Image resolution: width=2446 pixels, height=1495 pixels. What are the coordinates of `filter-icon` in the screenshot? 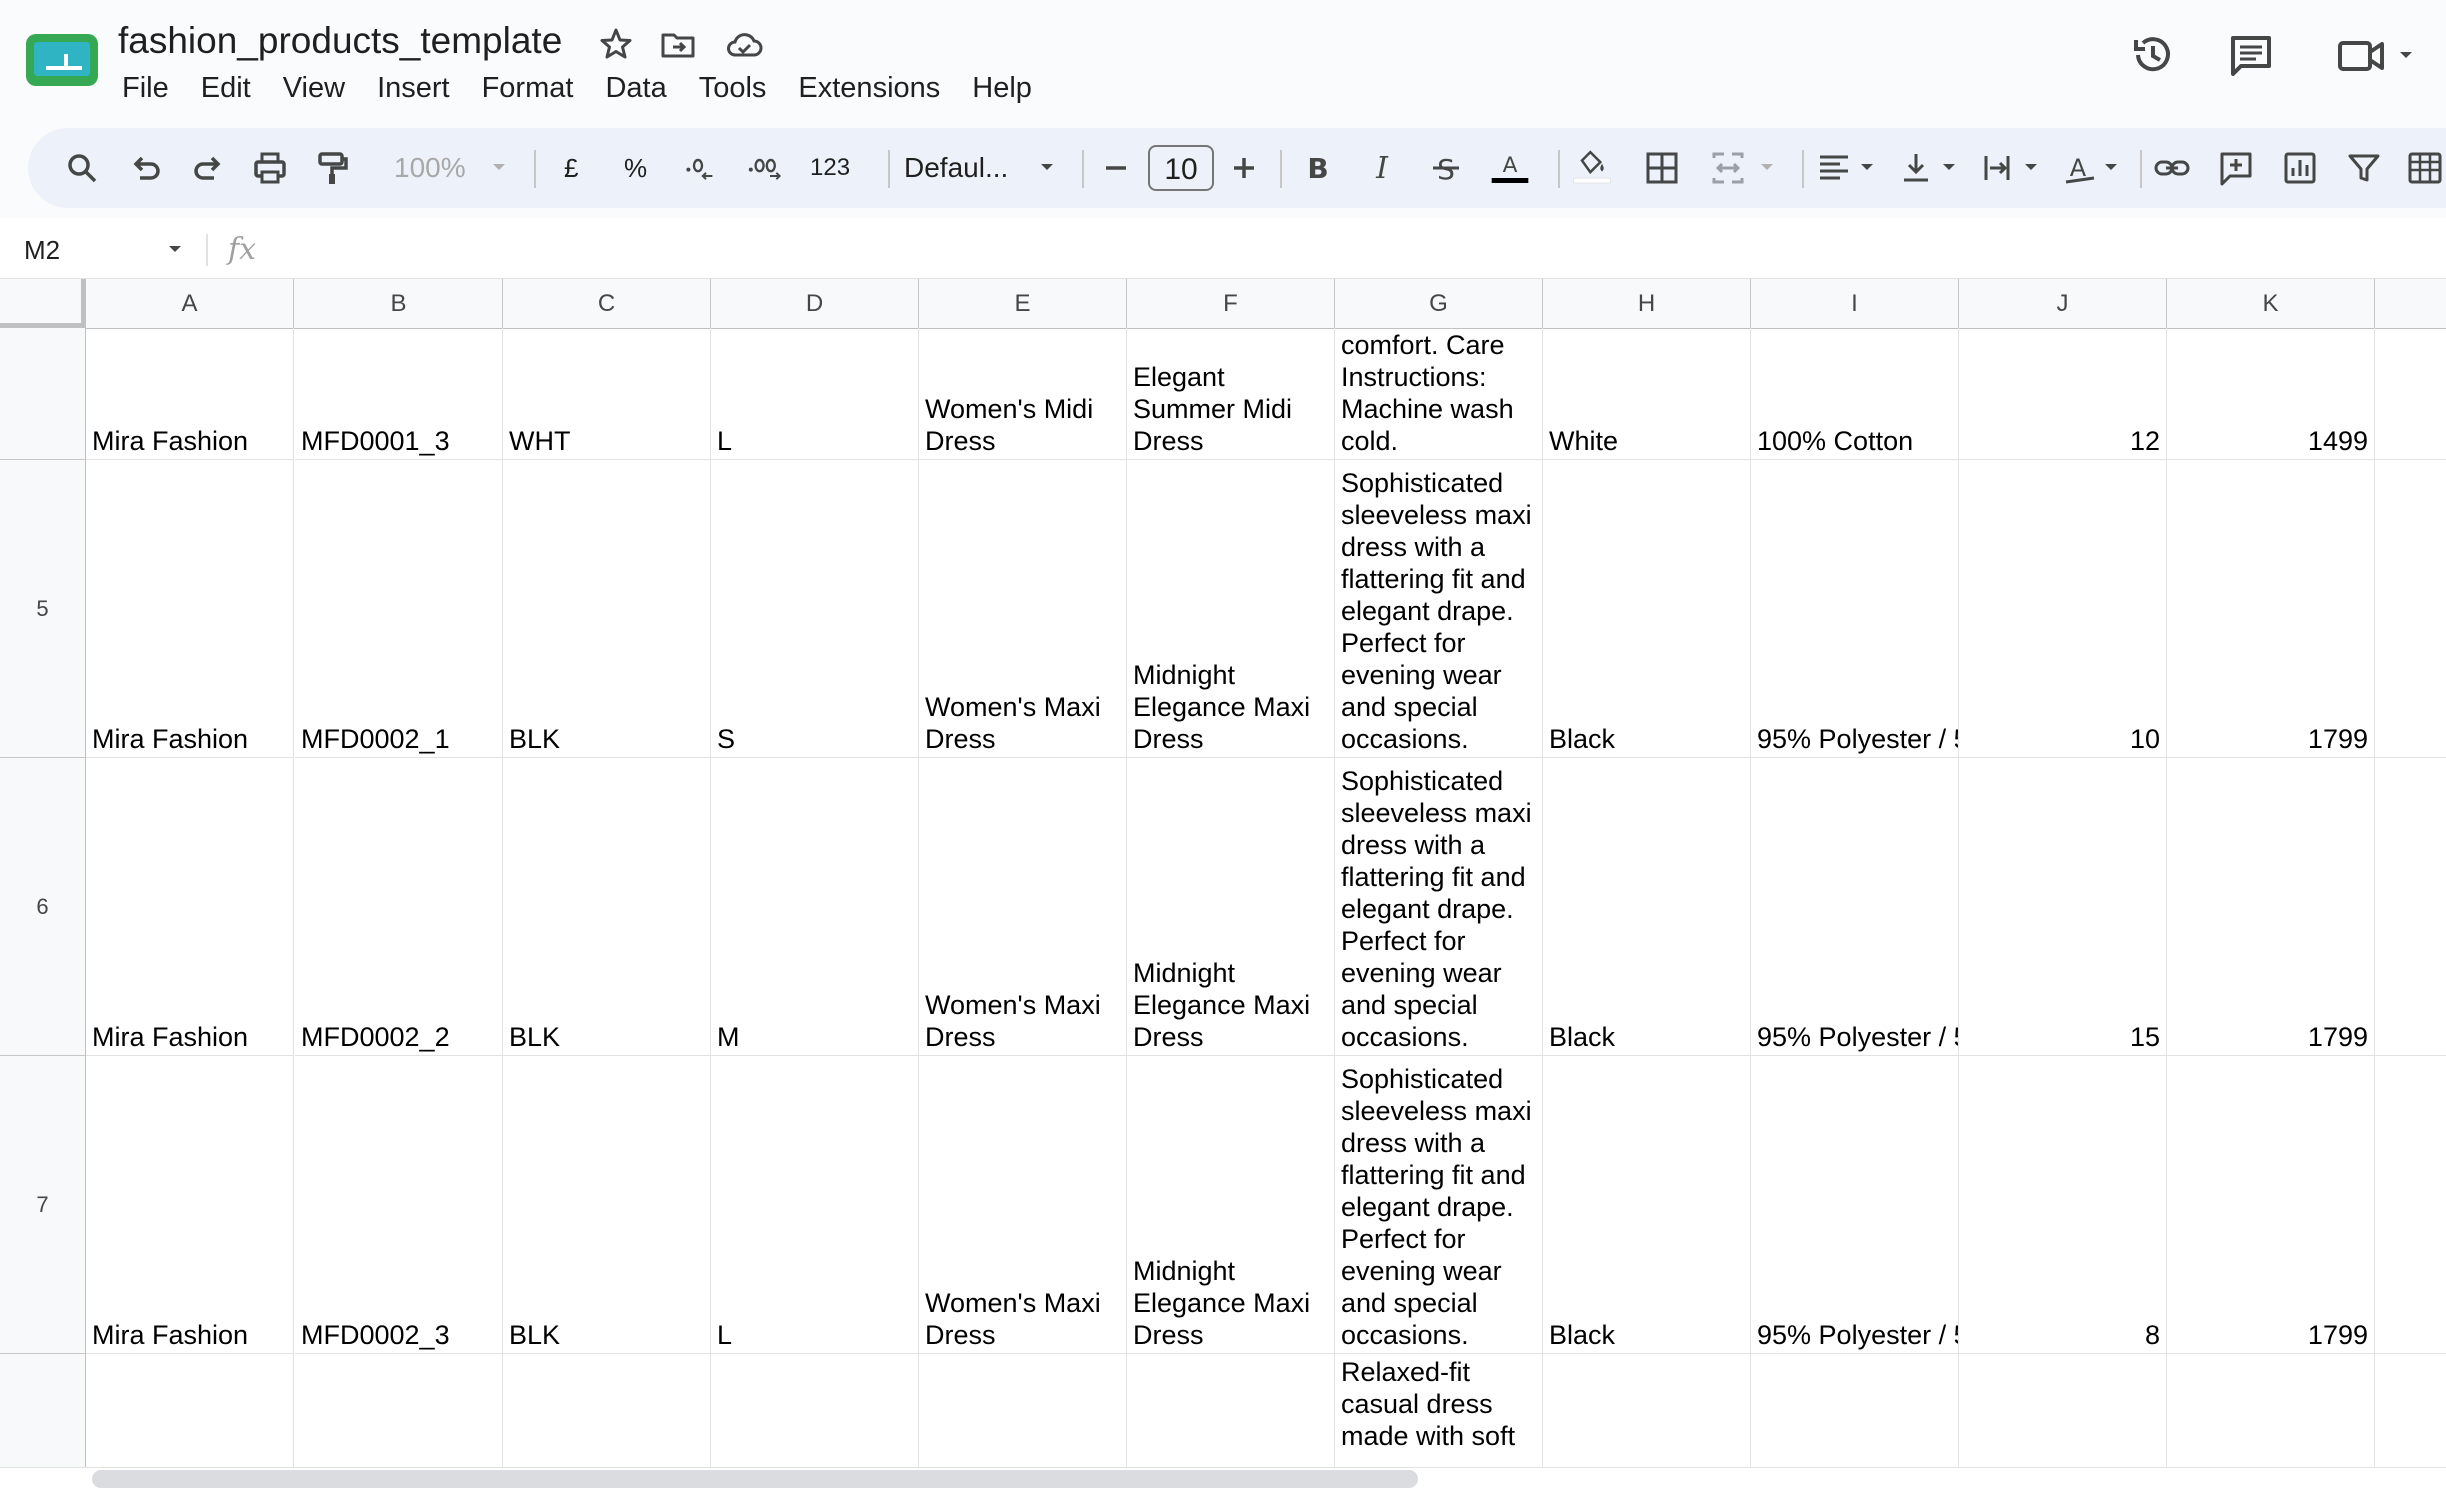 It's located at (2364, 168).